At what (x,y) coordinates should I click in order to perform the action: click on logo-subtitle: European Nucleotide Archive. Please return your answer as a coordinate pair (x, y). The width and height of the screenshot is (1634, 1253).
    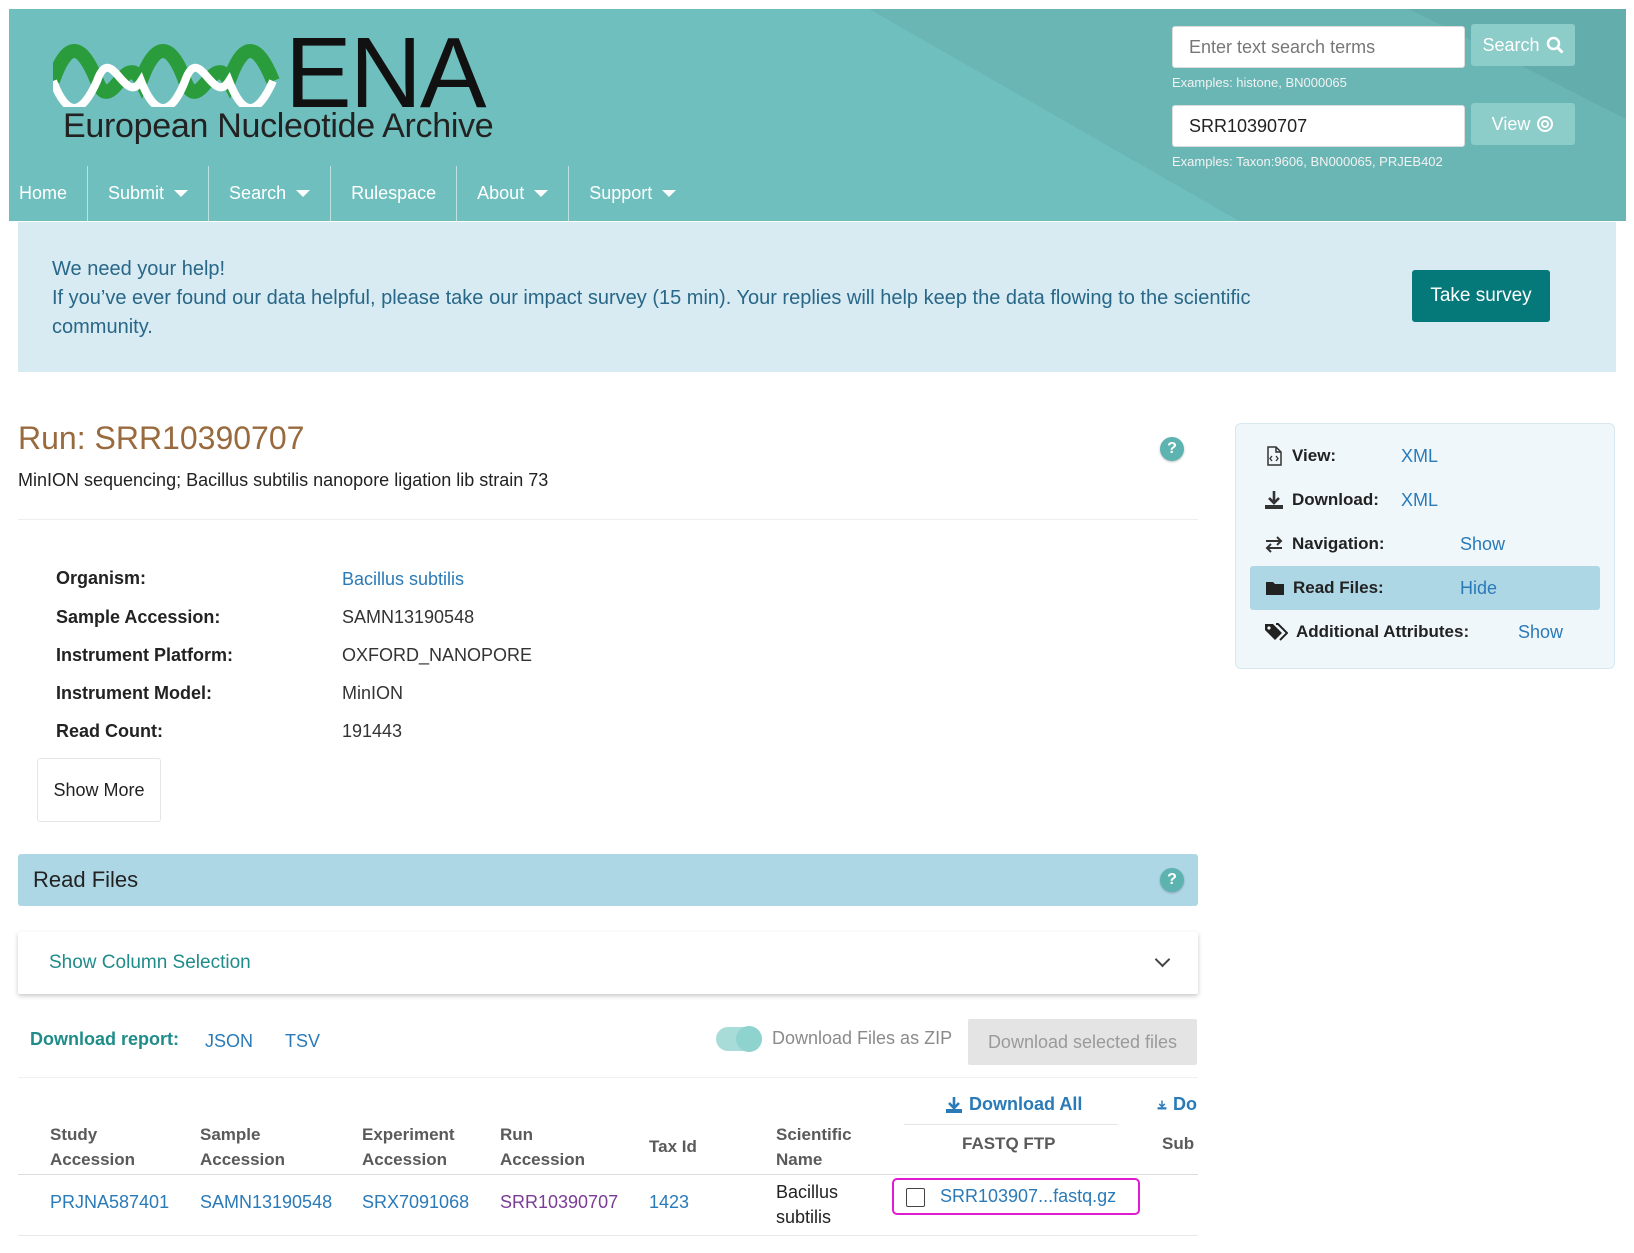
    Looking at the image, I should click on (278, 126).